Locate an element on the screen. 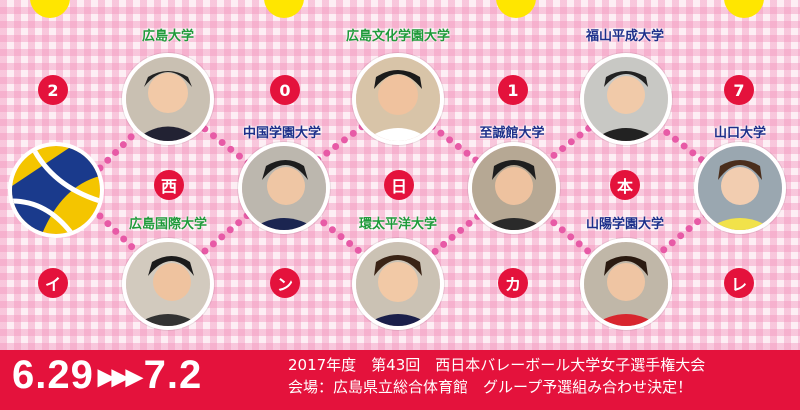 The height and width of the screenshot is (410, 800). venue-text: 会場：広島県立総合体育館 グループ予選組み合わせ決定！ is located at coordinates (490, 387).